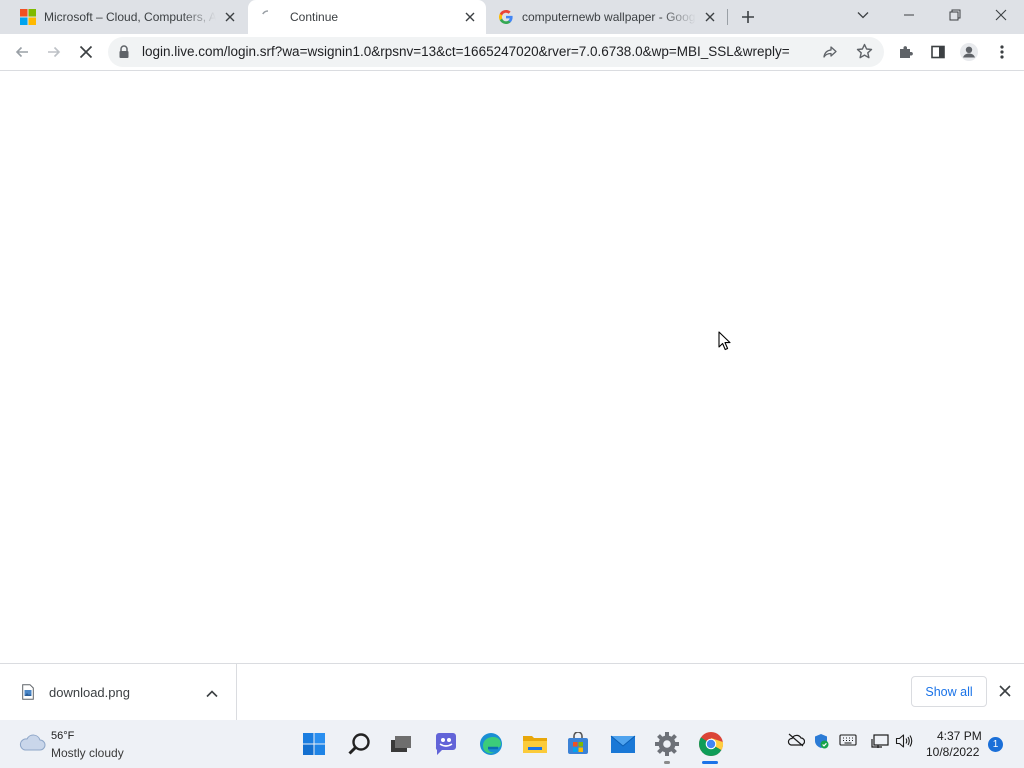 The image size is (1024, 768). I want to click on tab-title: Microsoft – Cloud, Computers, Apps, so click(130, 17).